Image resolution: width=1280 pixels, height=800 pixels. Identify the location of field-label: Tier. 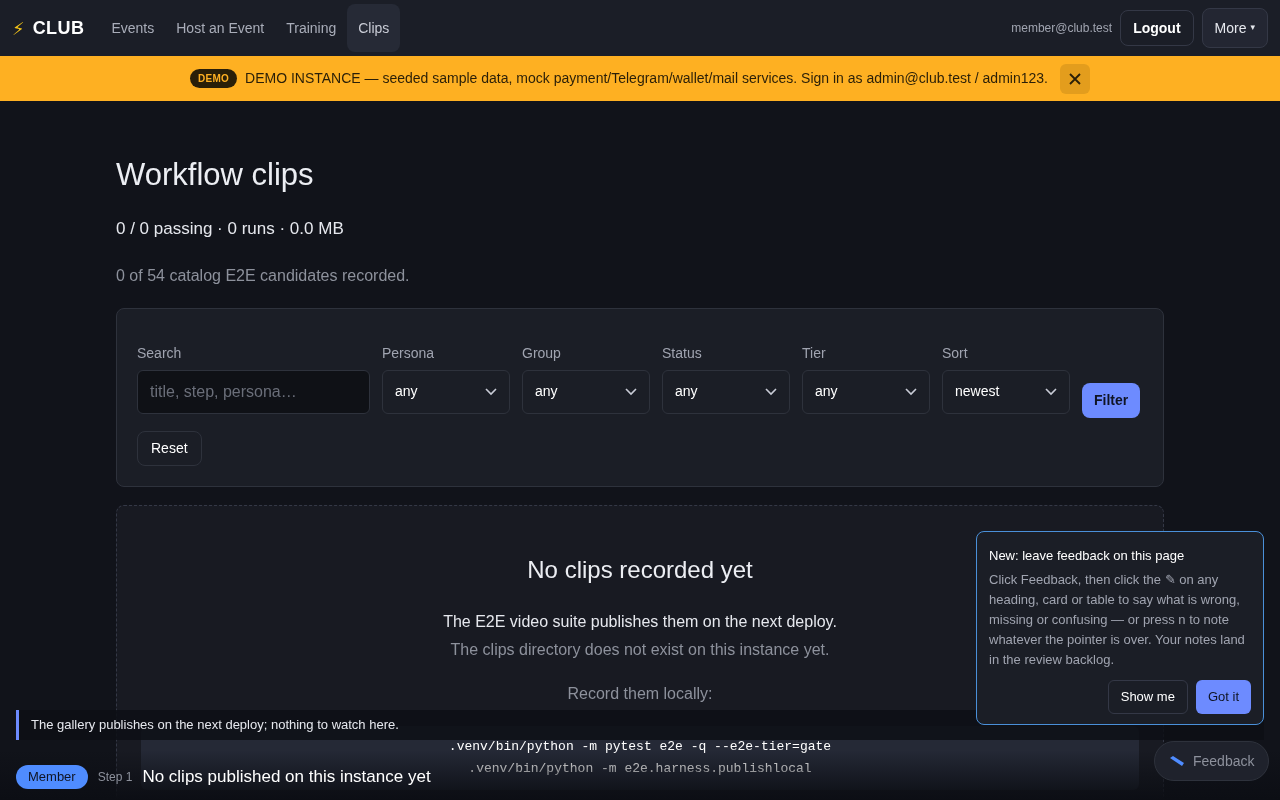
(814, 353).